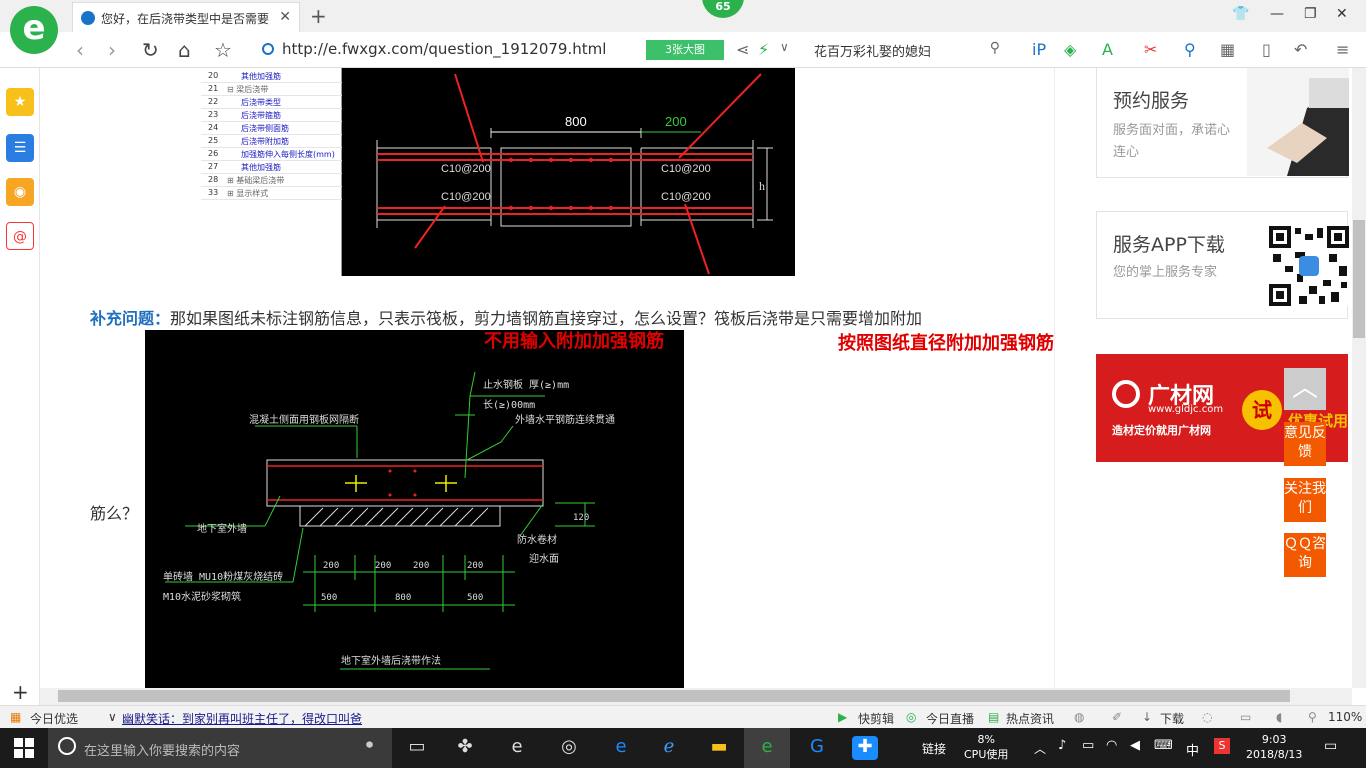 The width and height of the screenshot is (1366, 768). I want to click on search-input: 花百万彩礼娶的媳妇 ⚲, so click(910, 50).